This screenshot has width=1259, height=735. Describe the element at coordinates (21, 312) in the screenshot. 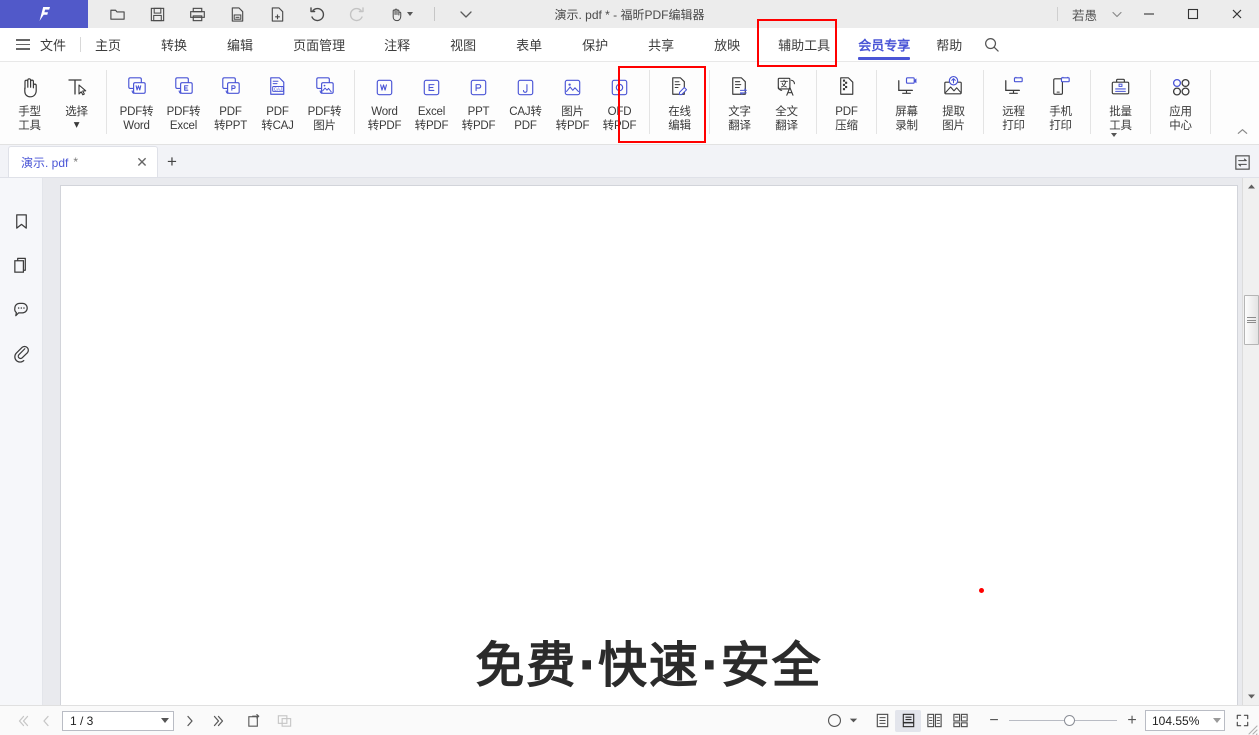

I see `sidebar-item-comments` at that location.